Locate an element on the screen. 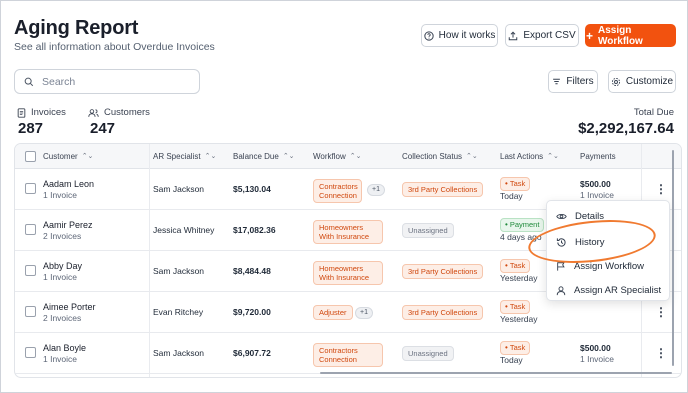 The image size is (688, 393). page-title: Aging Report is located at coordinates (76, 28).